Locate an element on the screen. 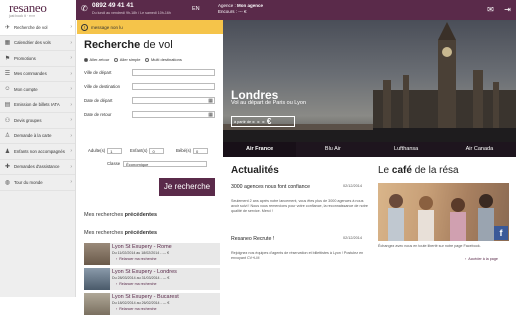  logout-icon: ⇥ is located at coordinates (507, 9).